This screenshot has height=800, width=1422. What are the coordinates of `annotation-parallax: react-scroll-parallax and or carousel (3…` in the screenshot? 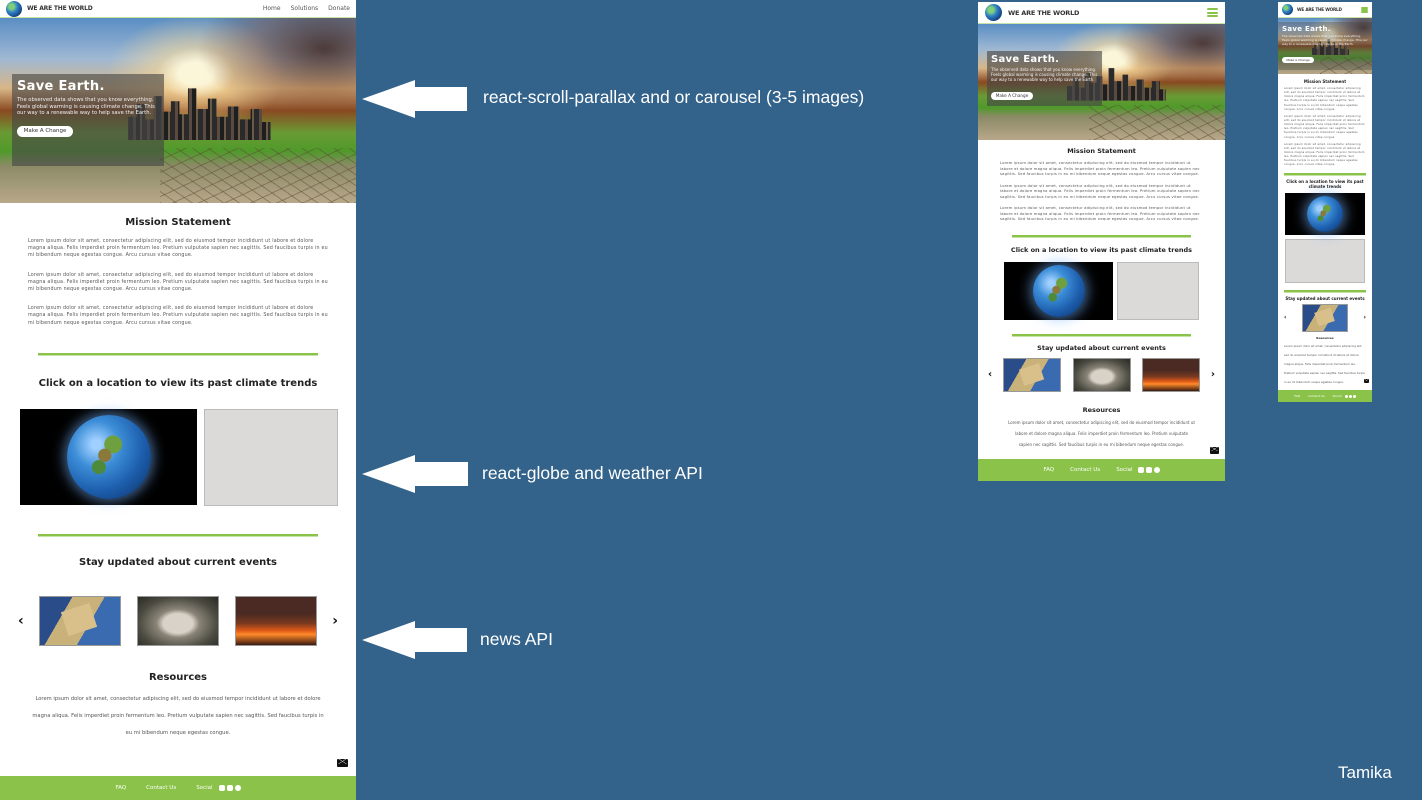 It's located at (674, 97).